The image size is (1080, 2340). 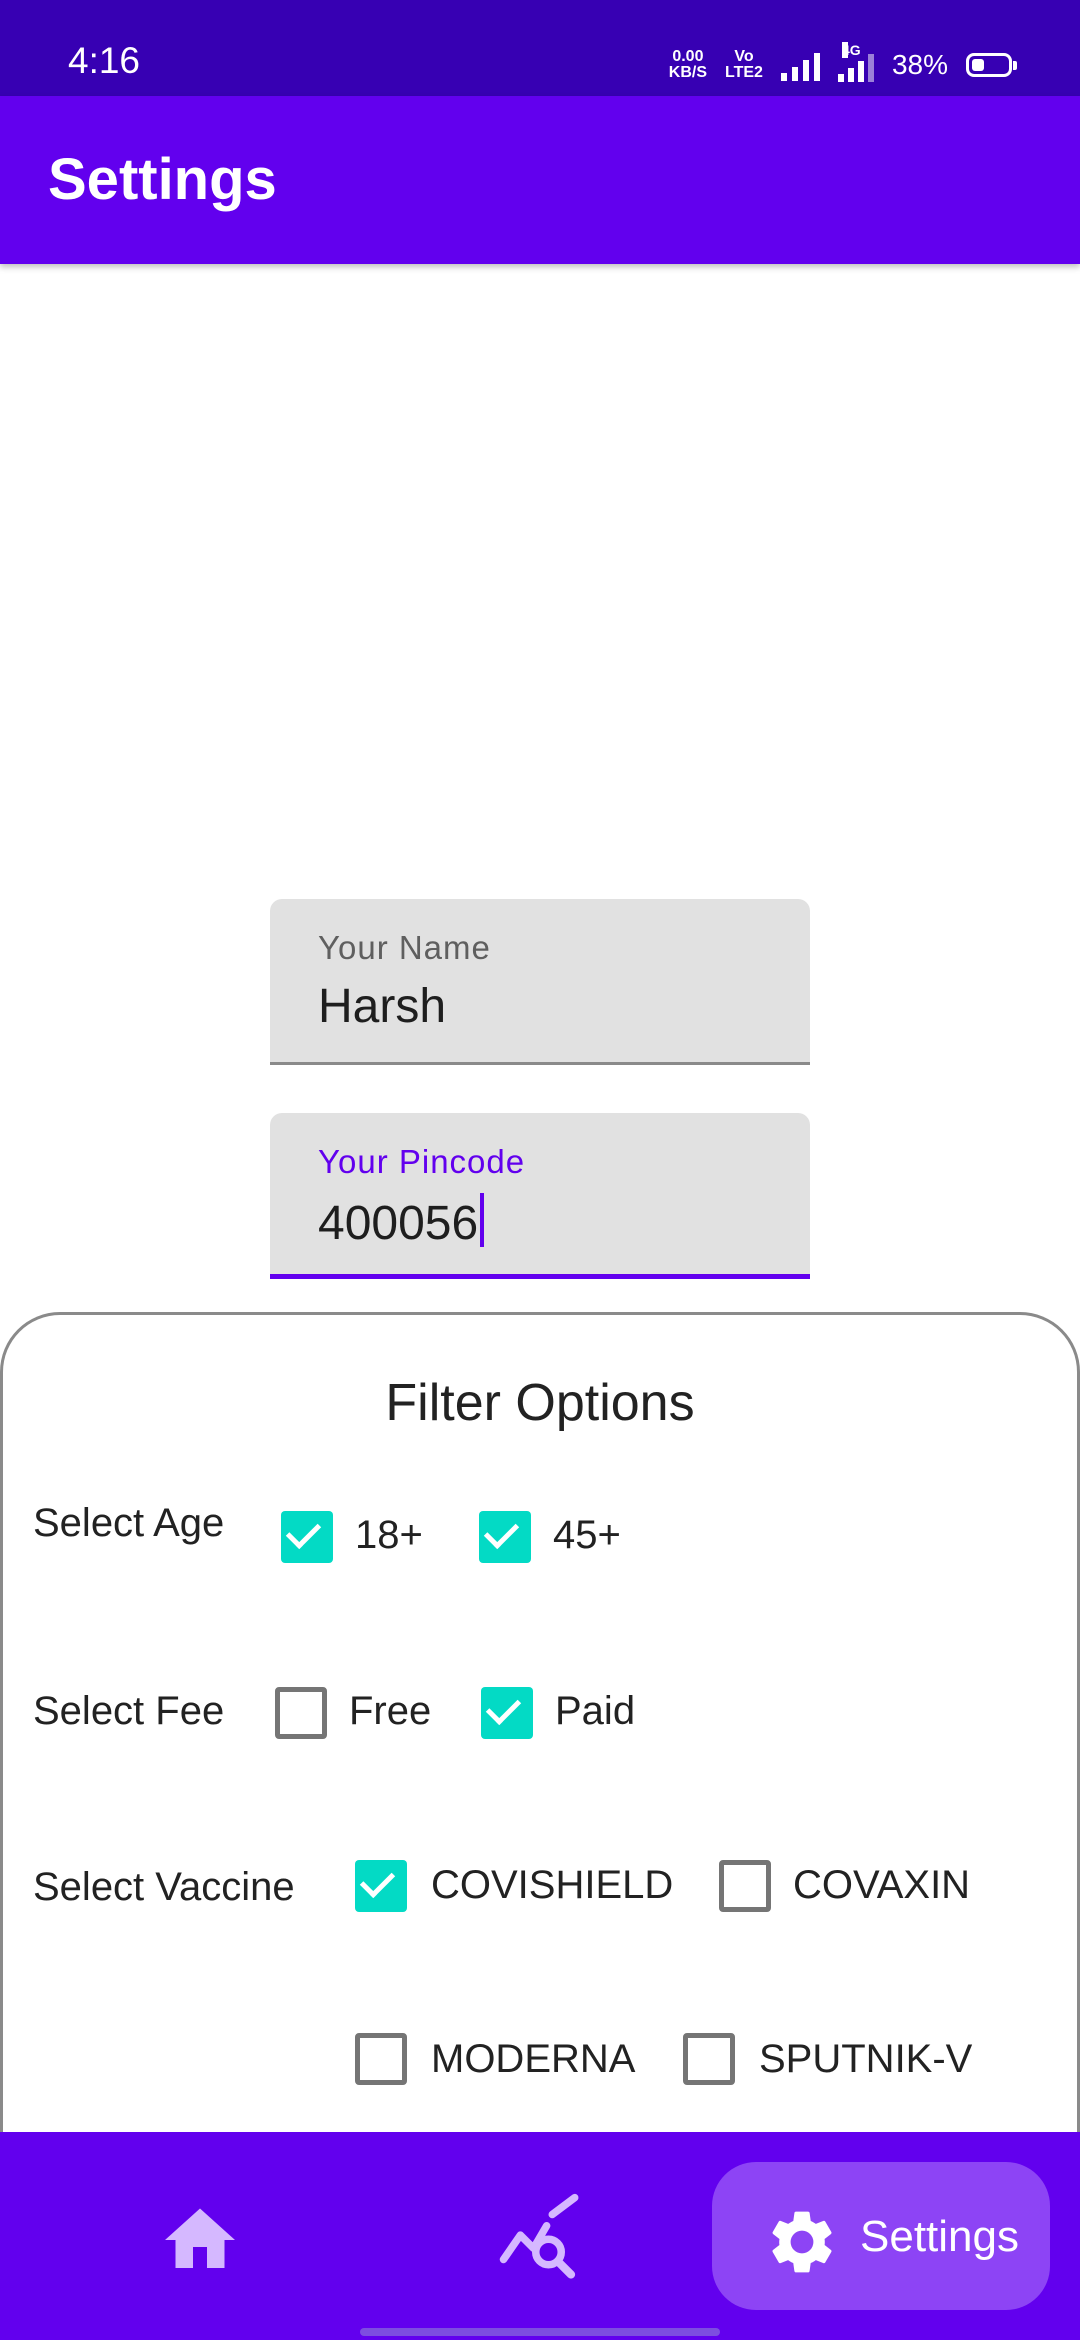 I want to click on pincode-field-value: 400056, so click(x=398, y=1223).